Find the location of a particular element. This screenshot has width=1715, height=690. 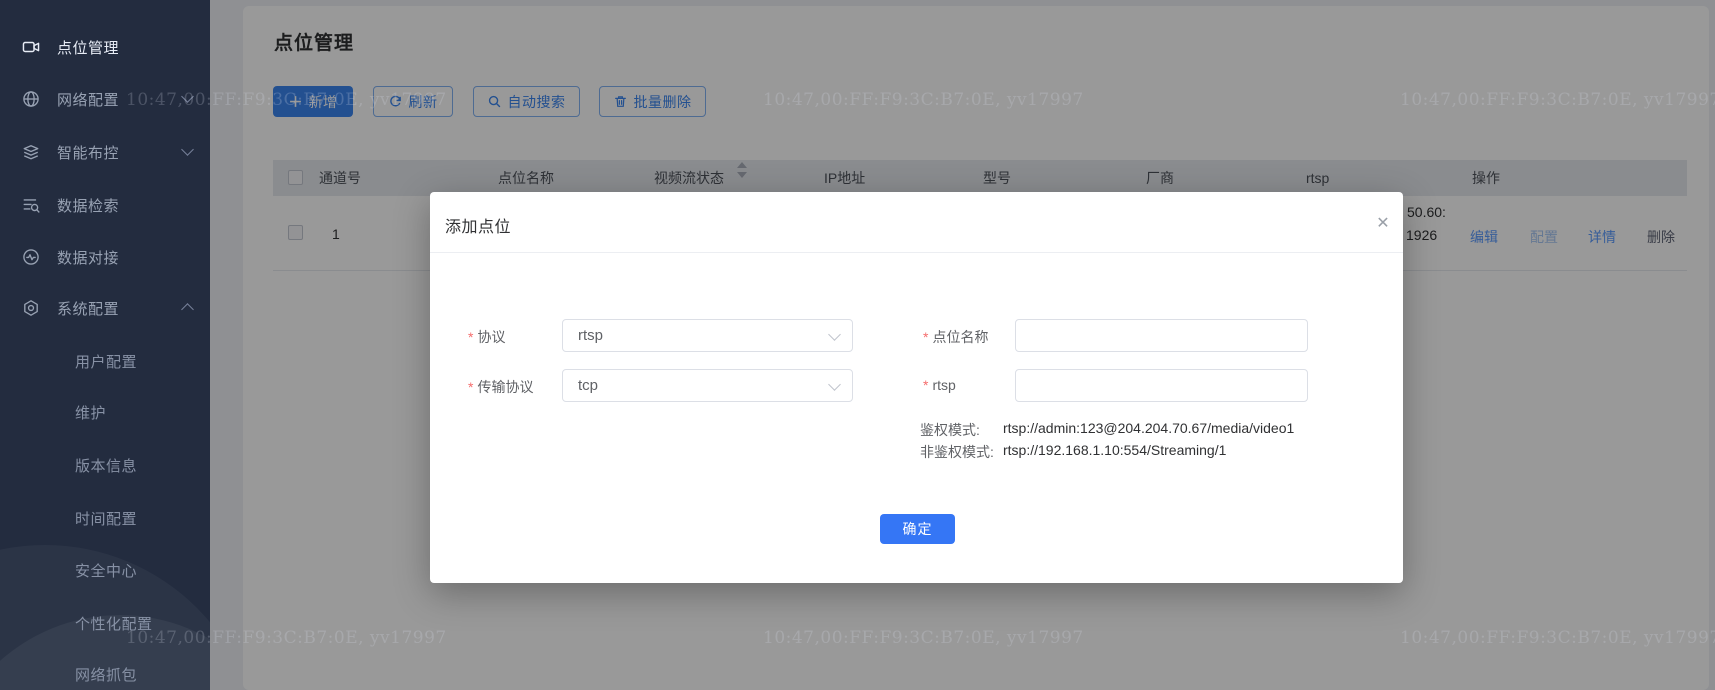

sidebar-subitem-personalization: 个性化配置 is located at coordinates (114, 625).